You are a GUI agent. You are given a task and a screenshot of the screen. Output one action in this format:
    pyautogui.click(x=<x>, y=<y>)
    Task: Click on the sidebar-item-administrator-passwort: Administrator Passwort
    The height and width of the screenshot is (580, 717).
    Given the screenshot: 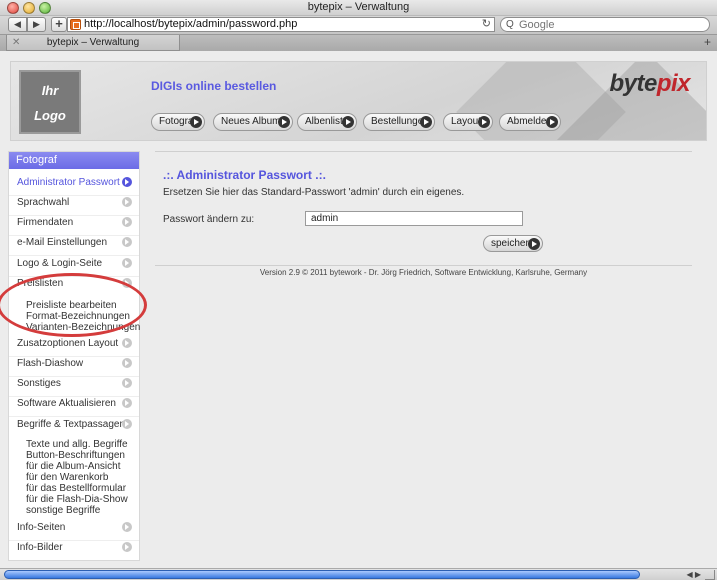 What is the action you would take?
    pyautogui.click(x=74, y=186)
    